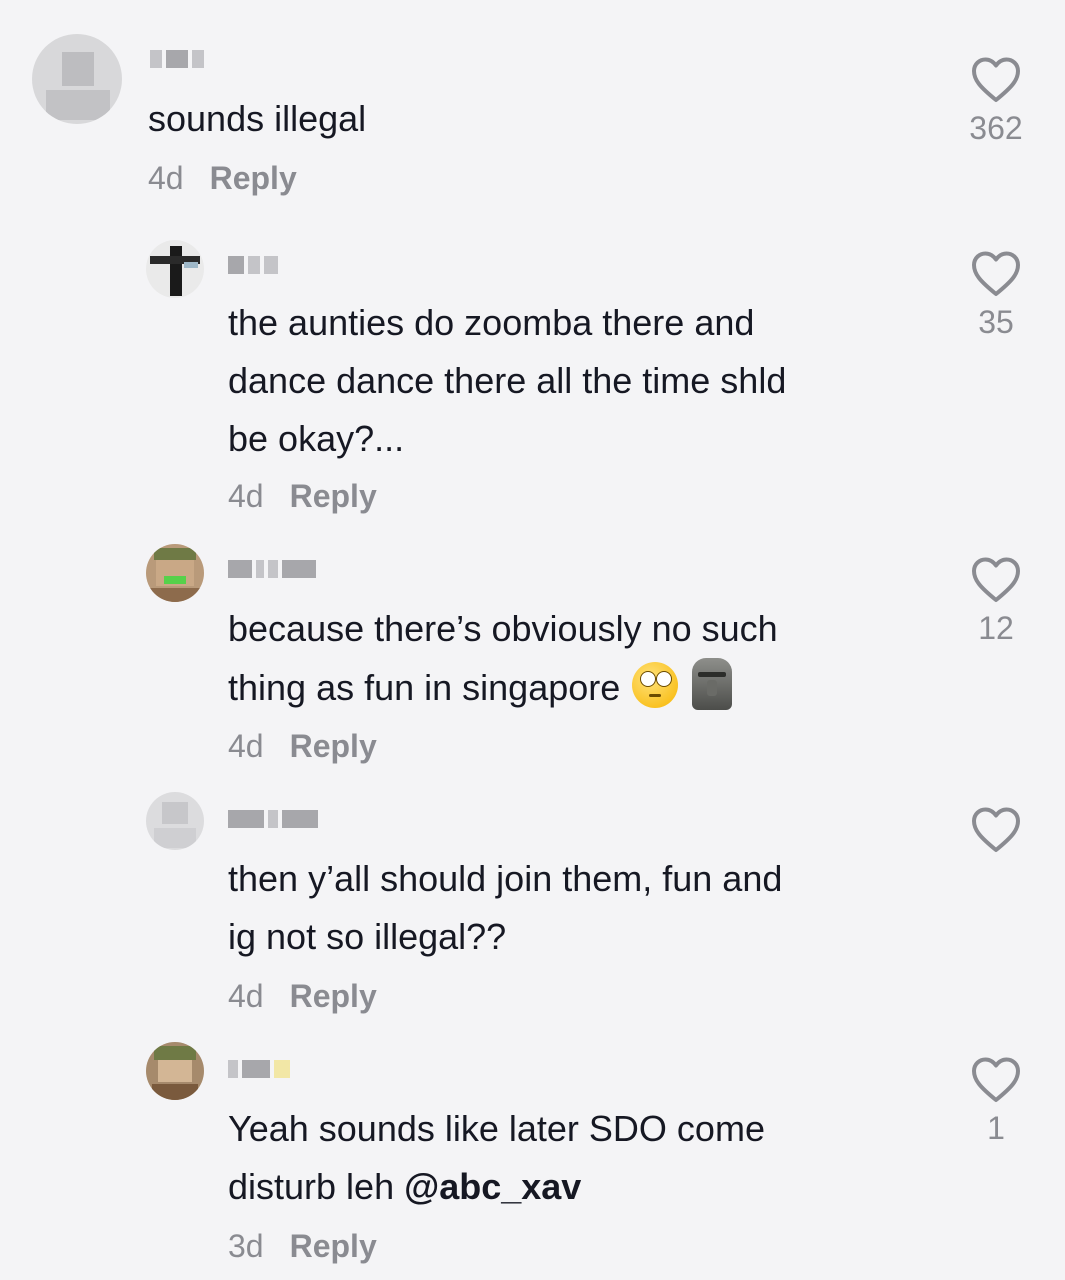  What do you see at coordinates (246, 1246) in the screenshot?
I see `comment-age: 3d` at bounding box center [246, 1246].